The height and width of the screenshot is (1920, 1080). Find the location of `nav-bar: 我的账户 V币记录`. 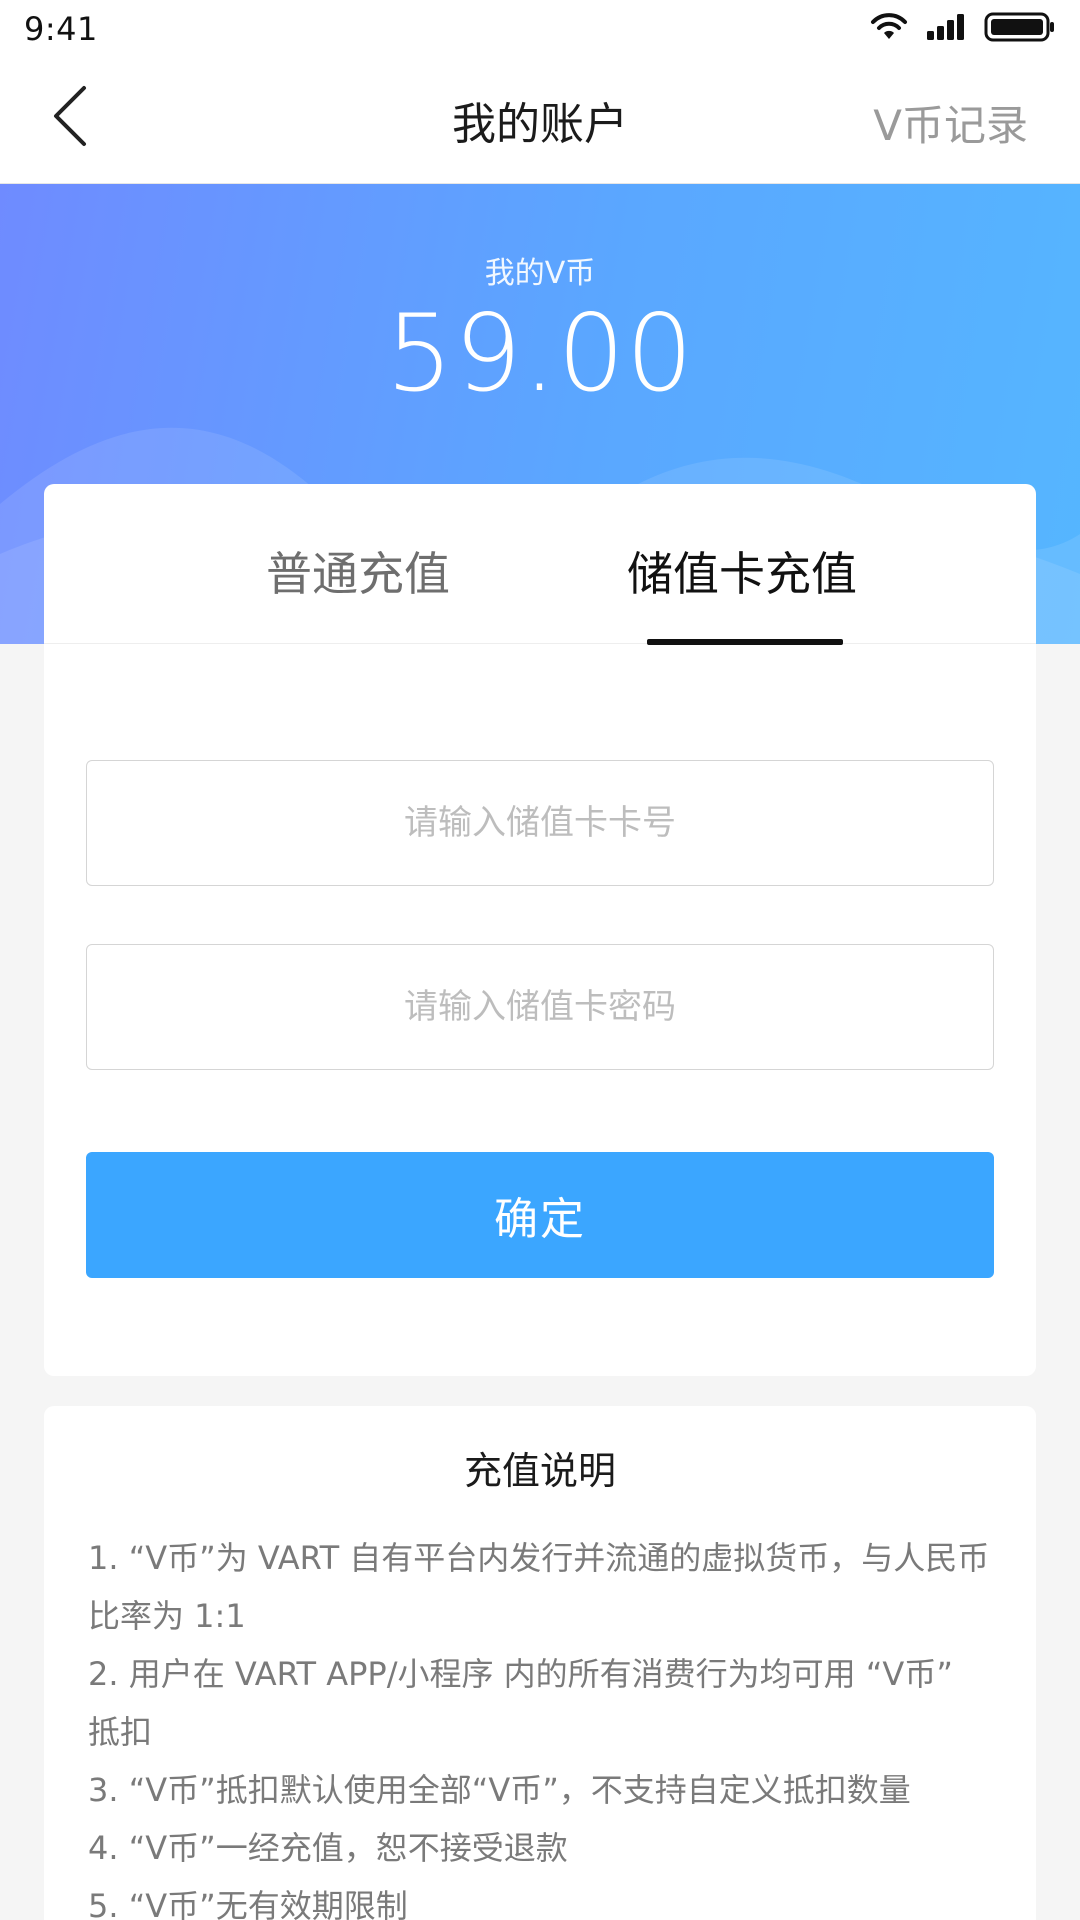

nav-bar: 我的账户 V币记录 is located at coordinates (540, 121).